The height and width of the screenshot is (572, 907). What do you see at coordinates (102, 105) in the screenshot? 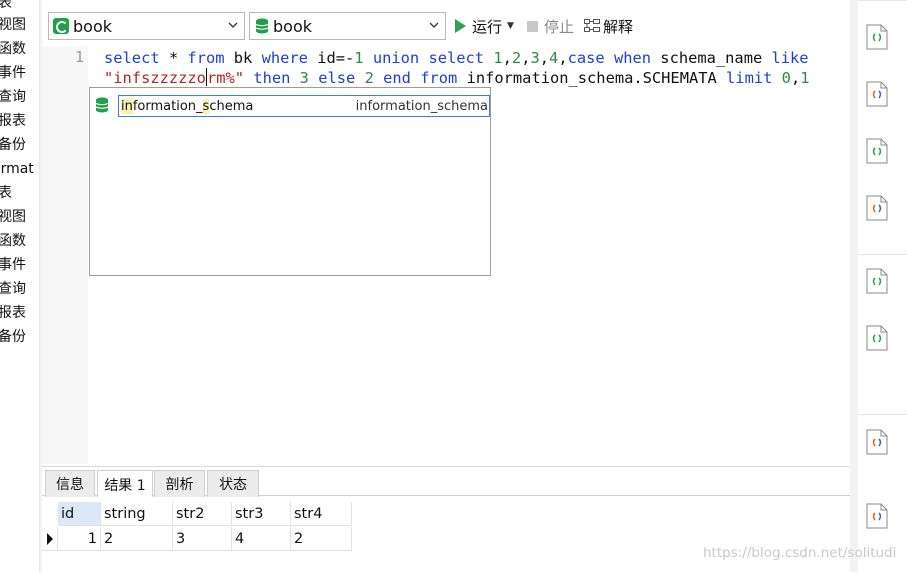
I see `schema-icon` at bounding box center [102, 105].